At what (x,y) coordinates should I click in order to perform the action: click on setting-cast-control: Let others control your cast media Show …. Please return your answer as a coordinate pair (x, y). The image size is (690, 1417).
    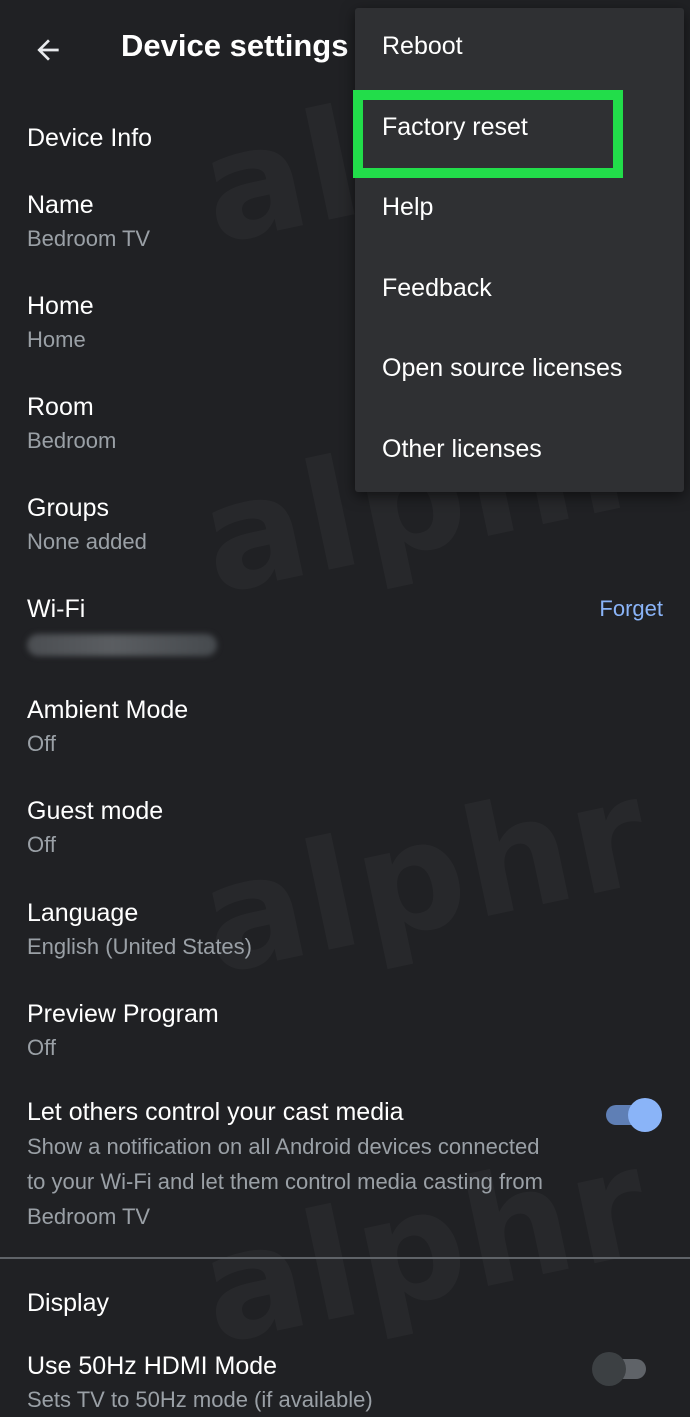
    Looking at the image, I should click on (308, 1164).